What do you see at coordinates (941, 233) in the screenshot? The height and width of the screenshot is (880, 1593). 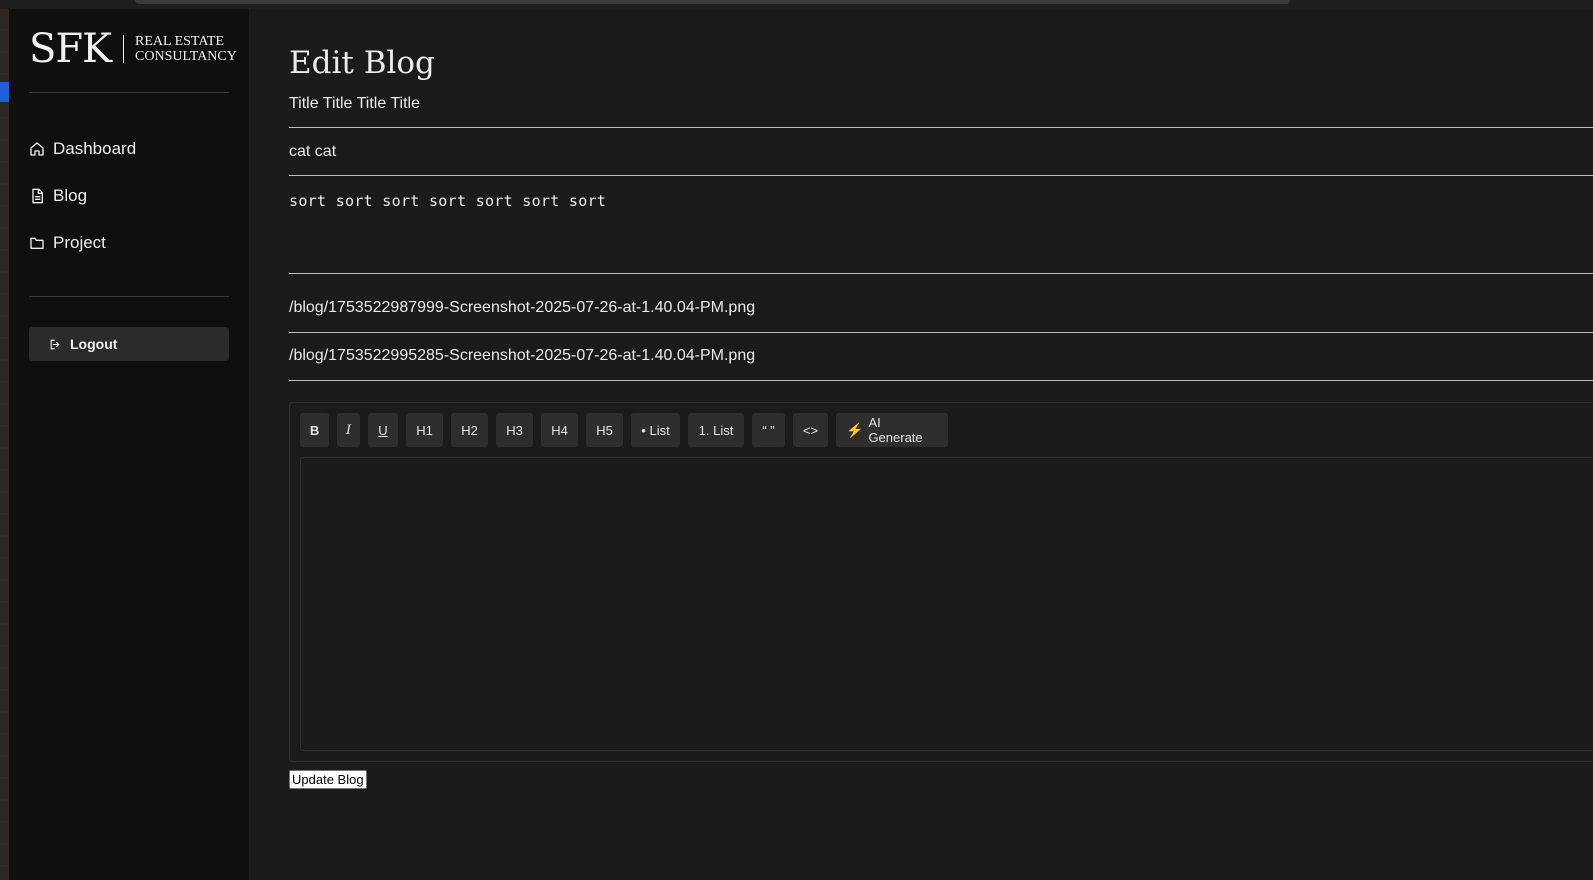 I see `short-description-field: sort sort sort sort sort sort sort` at bounding box center [941, 233].